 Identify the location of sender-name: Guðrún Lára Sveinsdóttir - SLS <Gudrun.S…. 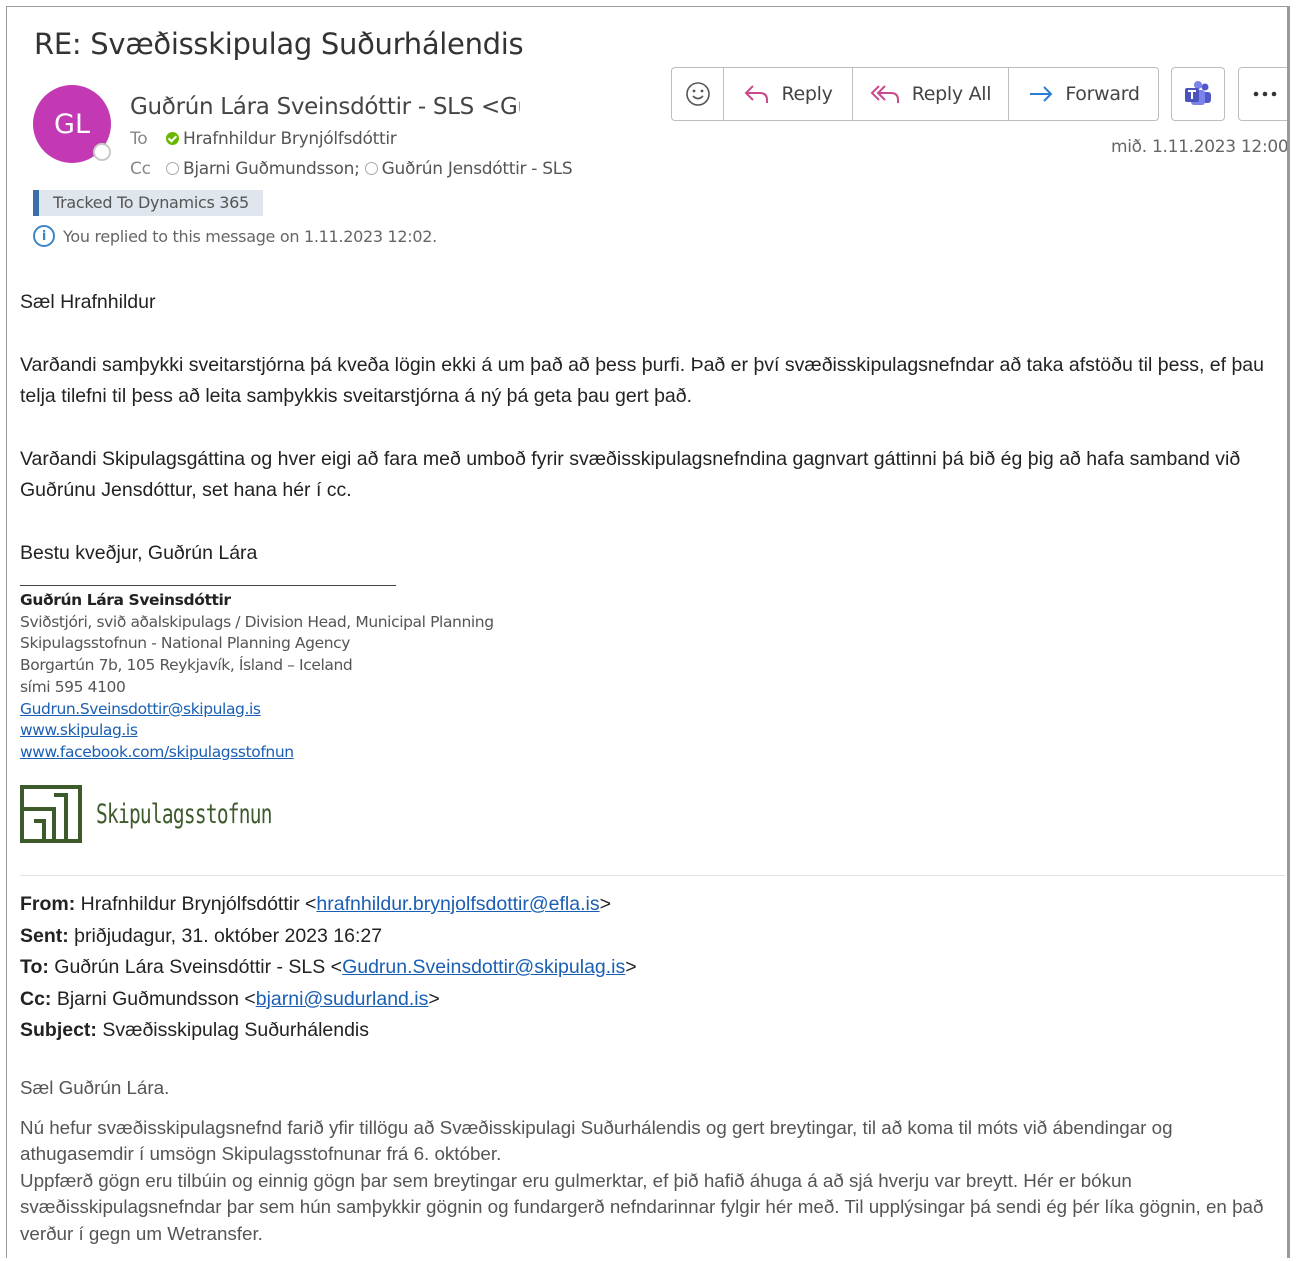
(325, 107).